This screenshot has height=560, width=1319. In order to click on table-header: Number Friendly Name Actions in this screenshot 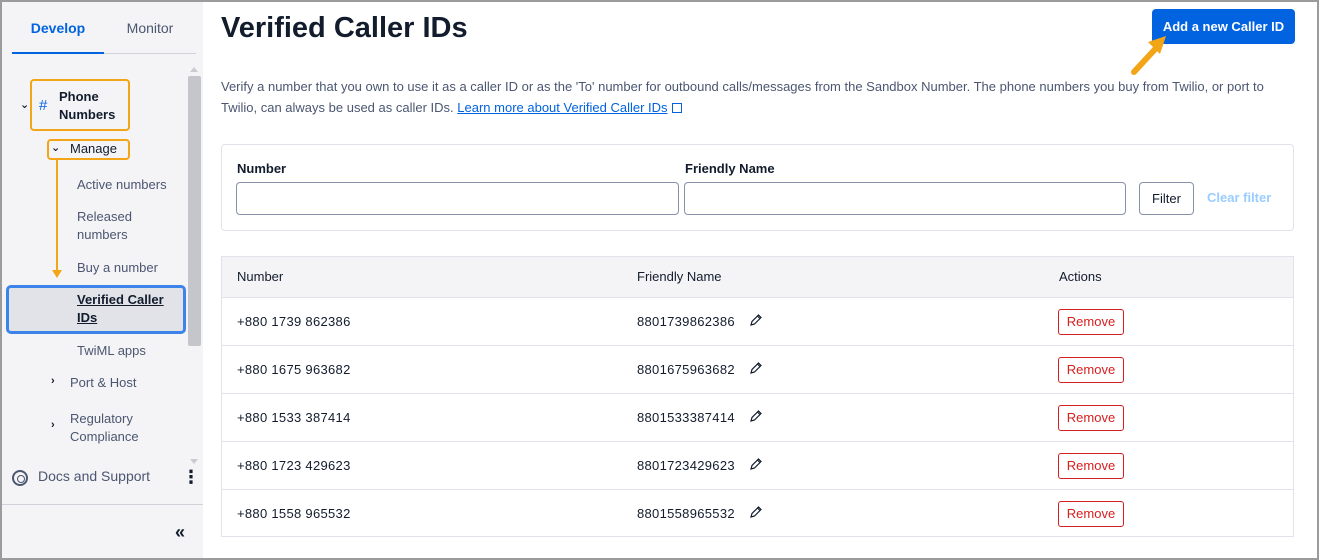, I will do `click(757, 277)`.